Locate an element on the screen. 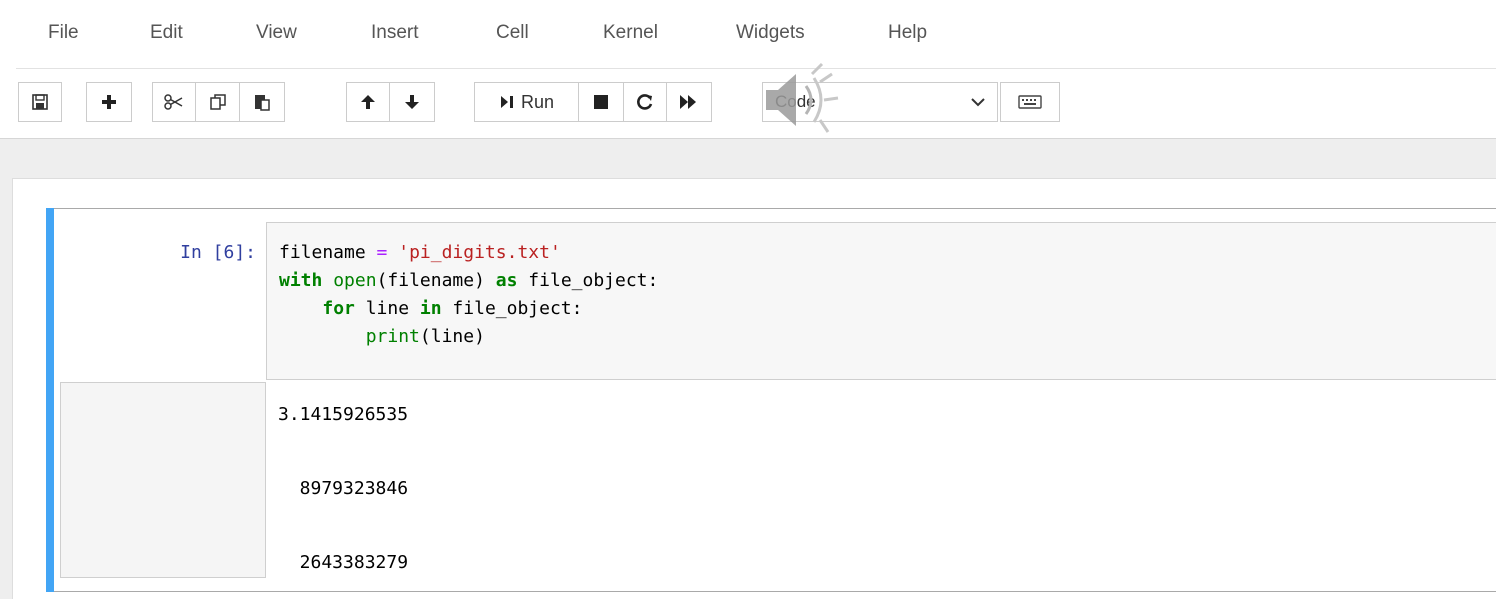  scissors-icon is located at coordinates (173, 102).